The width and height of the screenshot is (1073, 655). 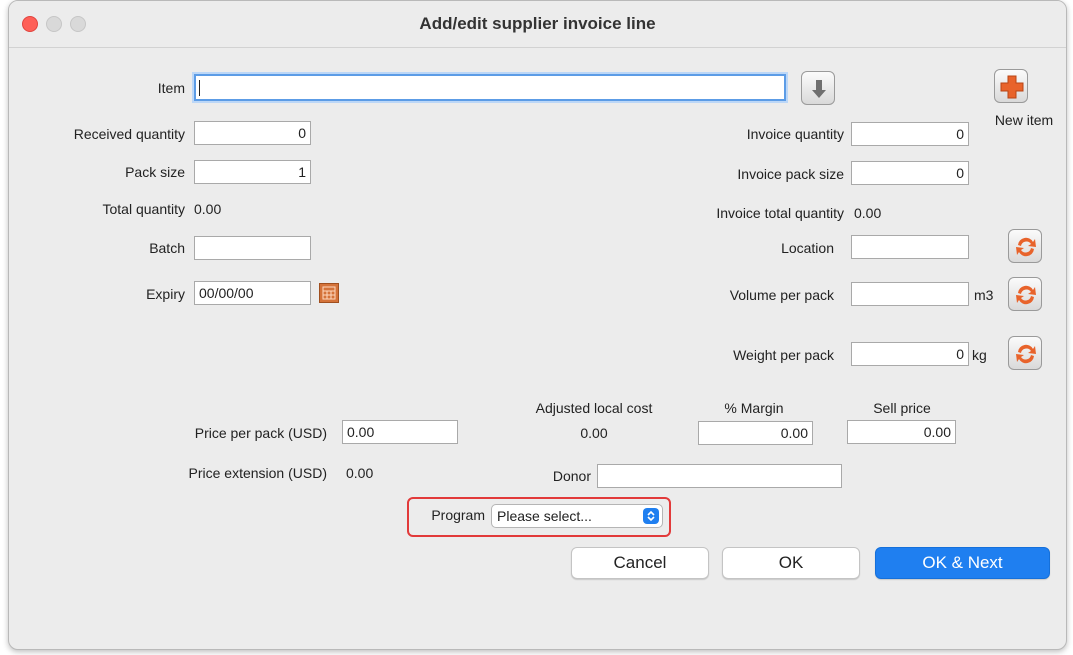 I want to click on weight-per-pack-input: 0, so click(x=910, y=354).